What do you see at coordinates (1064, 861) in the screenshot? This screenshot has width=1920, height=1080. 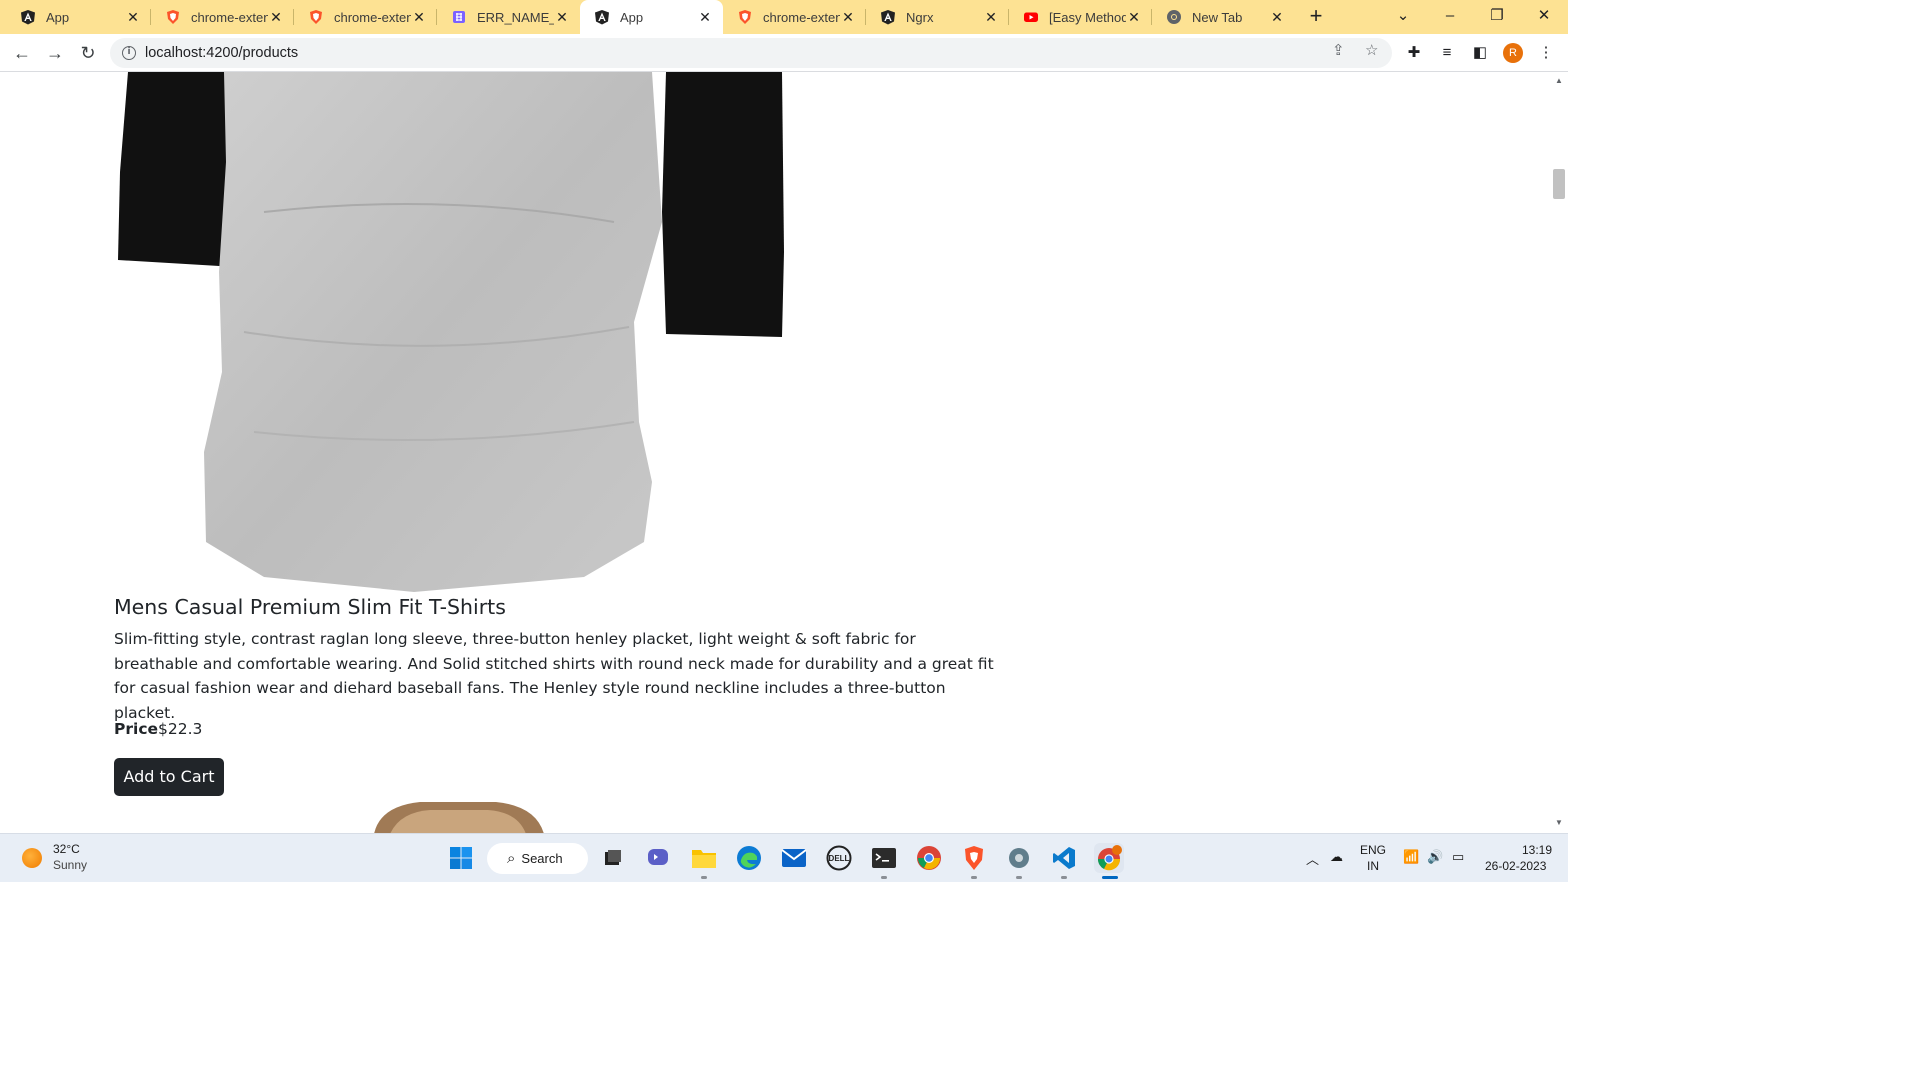 I see `vscode-icon` at bounding box center [1064, 861].